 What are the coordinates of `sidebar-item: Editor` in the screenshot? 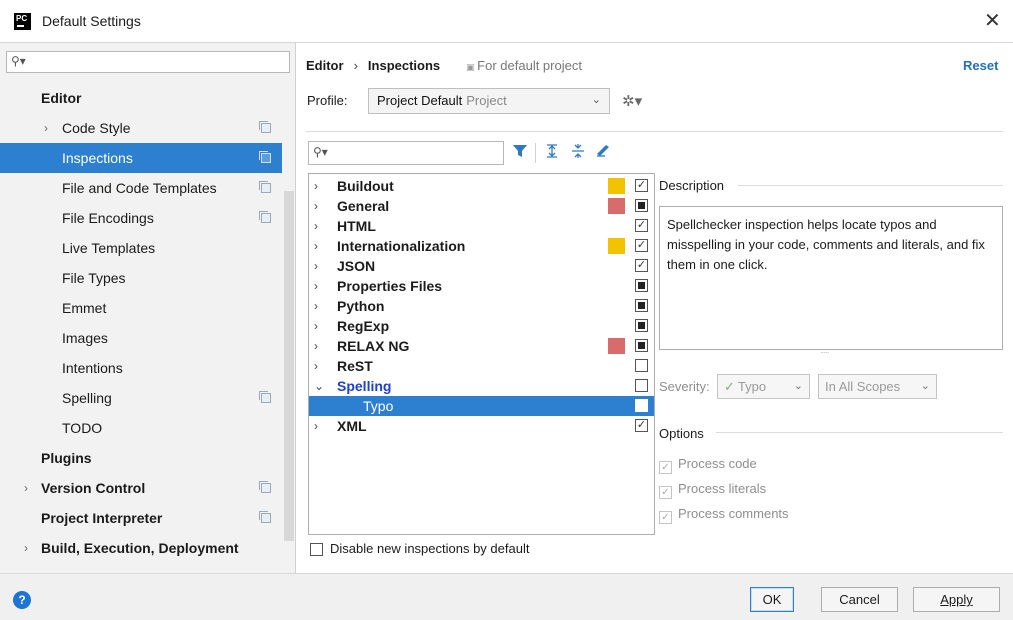 It's located at (141, 98).